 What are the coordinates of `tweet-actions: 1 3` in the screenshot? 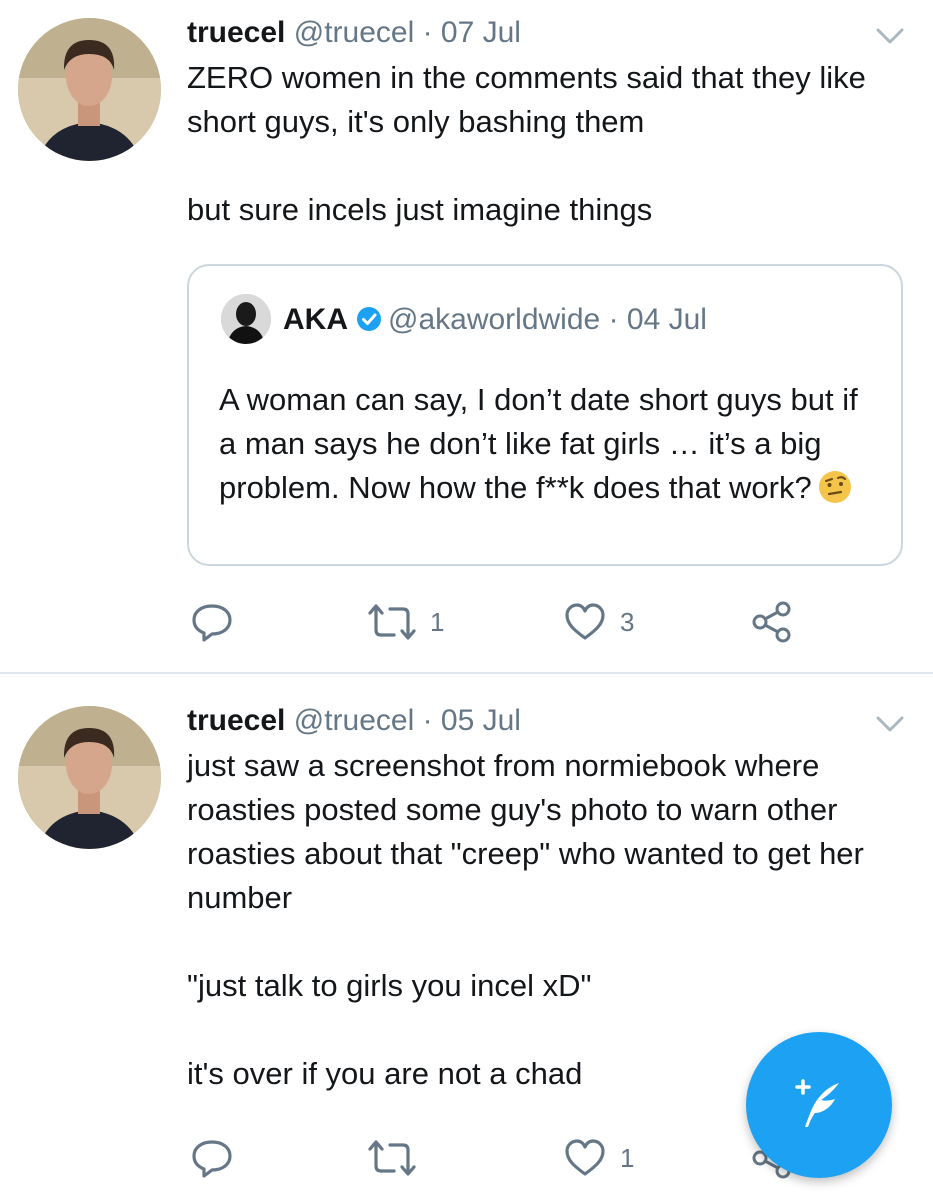 It's located at (500, 622).